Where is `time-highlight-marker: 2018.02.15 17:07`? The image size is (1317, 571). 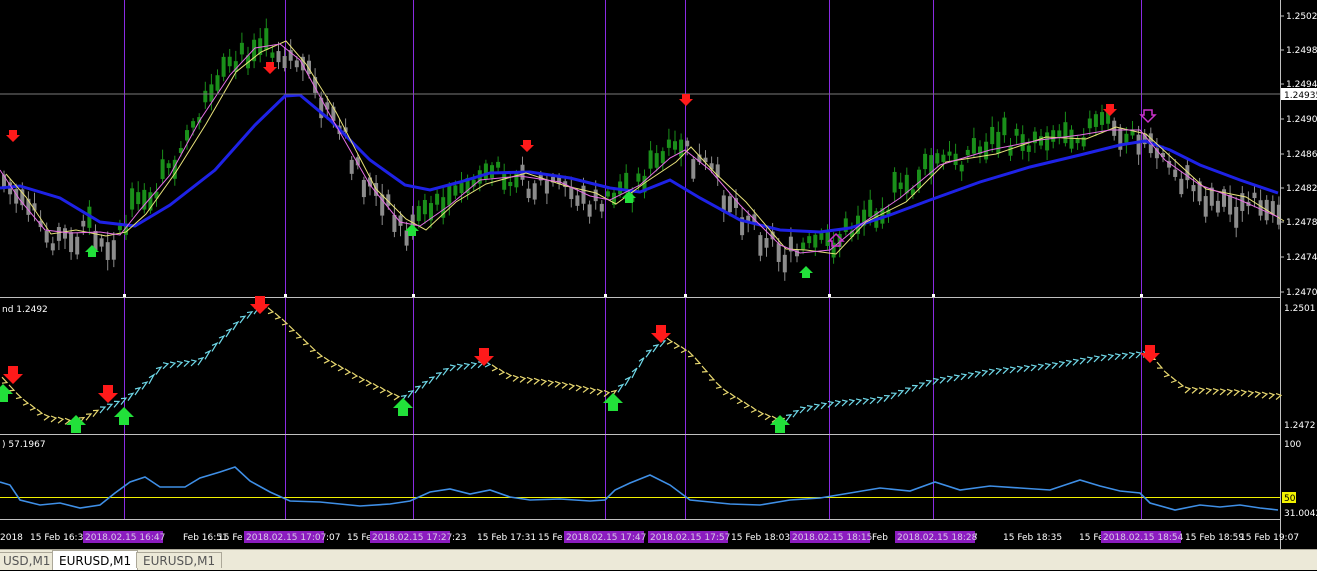
time-highlight-marker: 2018.02.15 17:07 is located at coordinates (285, 537).